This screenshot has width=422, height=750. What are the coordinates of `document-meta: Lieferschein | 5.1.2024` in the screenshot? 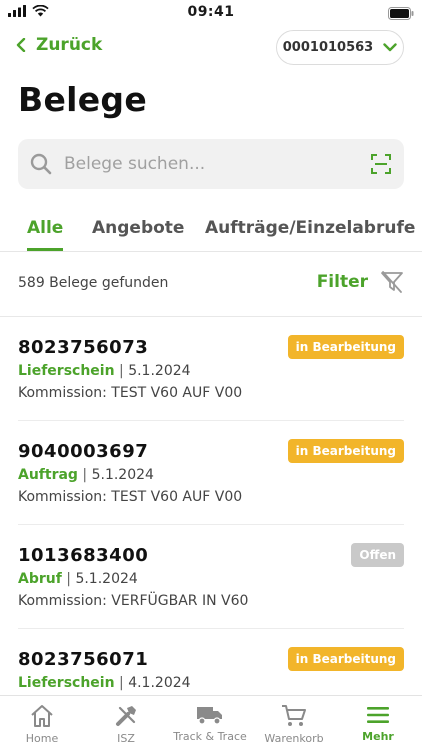 It's located at (104, 371).